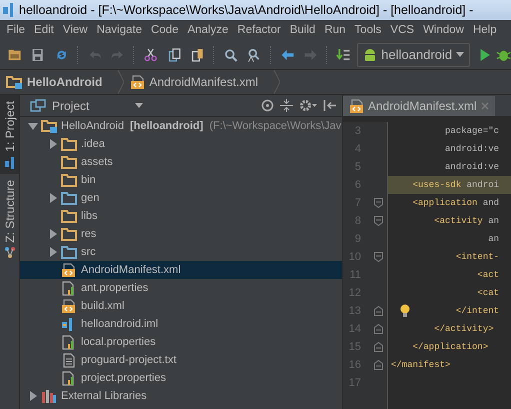  What do you see at coordinates (88, 252) in the screenshot?
I see `tree-item-label: src` at bounding box center [88, 252].